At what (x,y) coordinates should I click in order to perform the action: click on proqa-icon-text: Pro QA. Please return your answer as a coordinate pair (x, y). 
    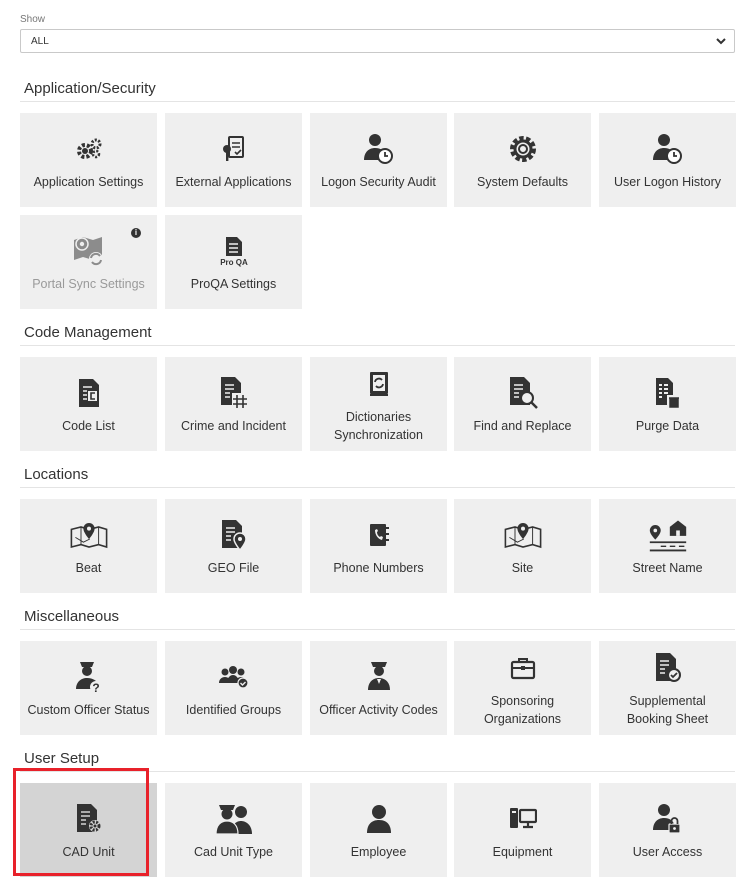
    Looking at the image, I should click on (234, 262).